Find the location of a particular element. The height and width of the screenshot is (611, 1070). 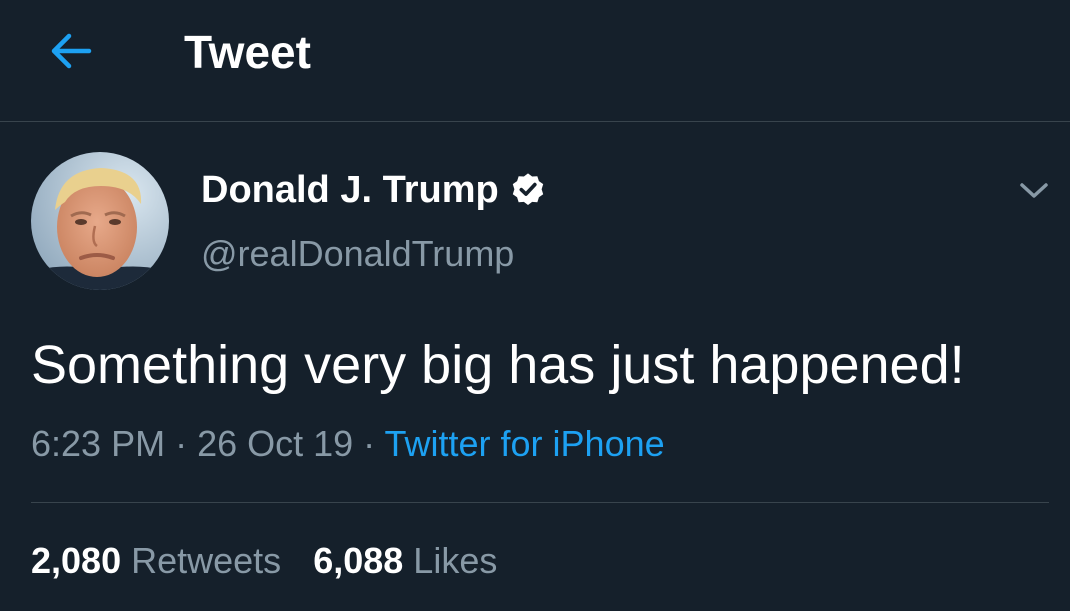

likes-stat: 6,088 Likes is located at coordinates (405, 561).